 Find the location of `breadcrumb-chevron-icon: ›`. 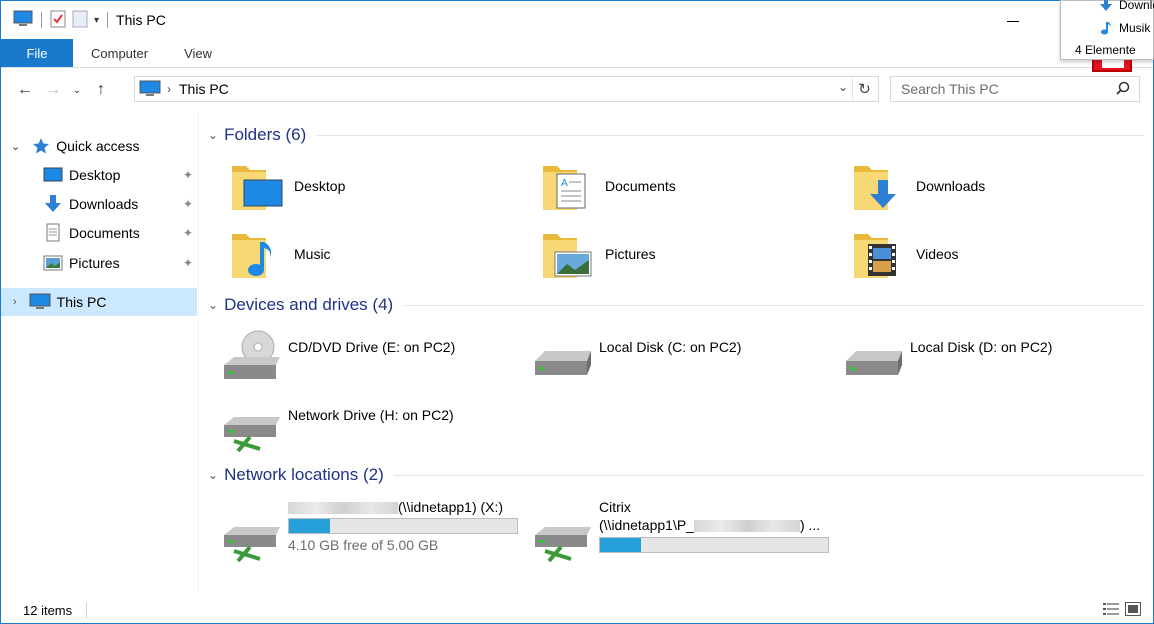

breadcrumb-chevron-icon: › is located at coordinates (169, 89).